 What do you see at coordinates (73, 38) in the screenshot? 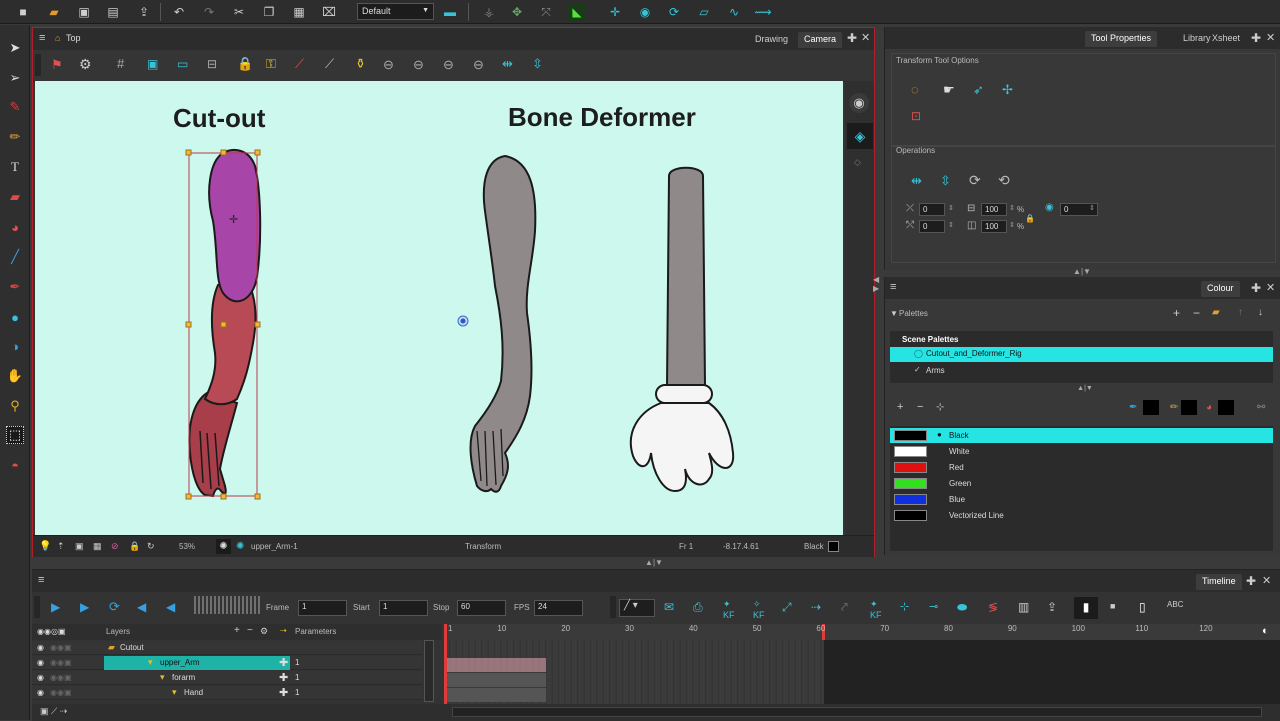
I see `breadcrumb: Top` at bounding box center [73, 38].